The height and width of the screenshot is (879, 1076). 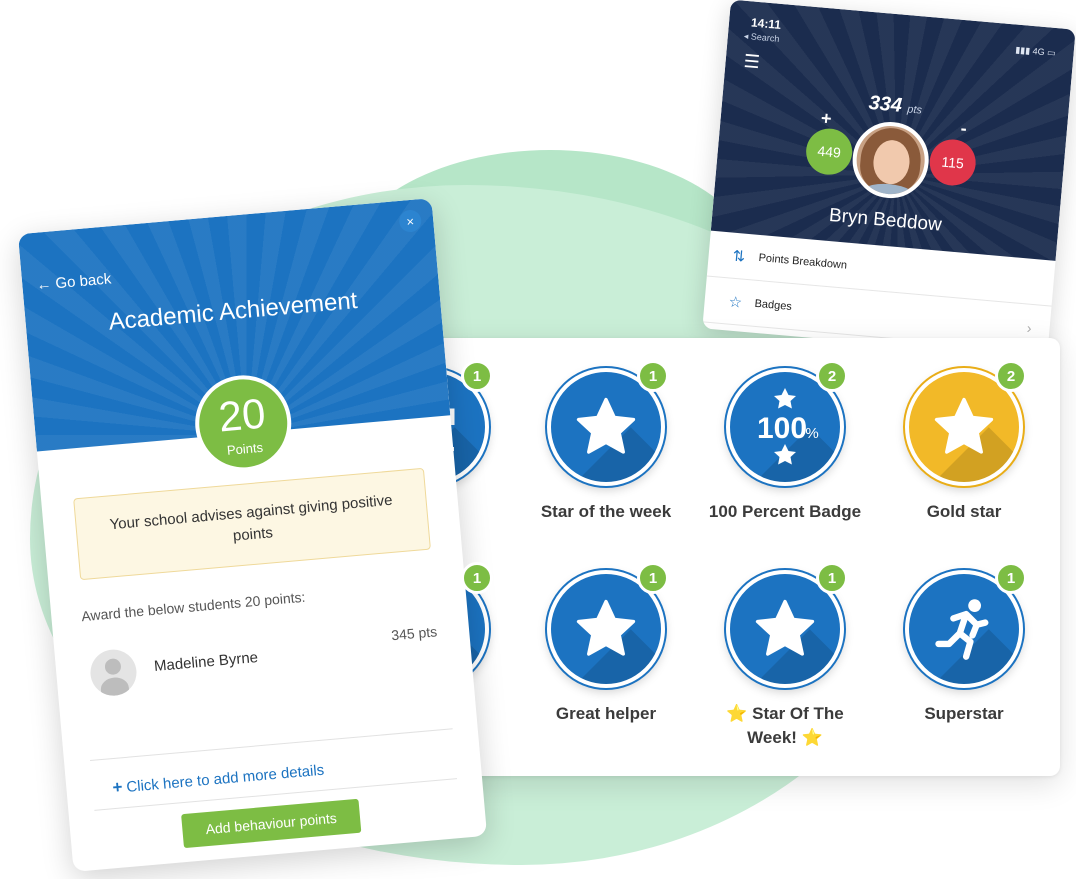 I want to click on status-time: 14:11, so click(x=766, y=23).